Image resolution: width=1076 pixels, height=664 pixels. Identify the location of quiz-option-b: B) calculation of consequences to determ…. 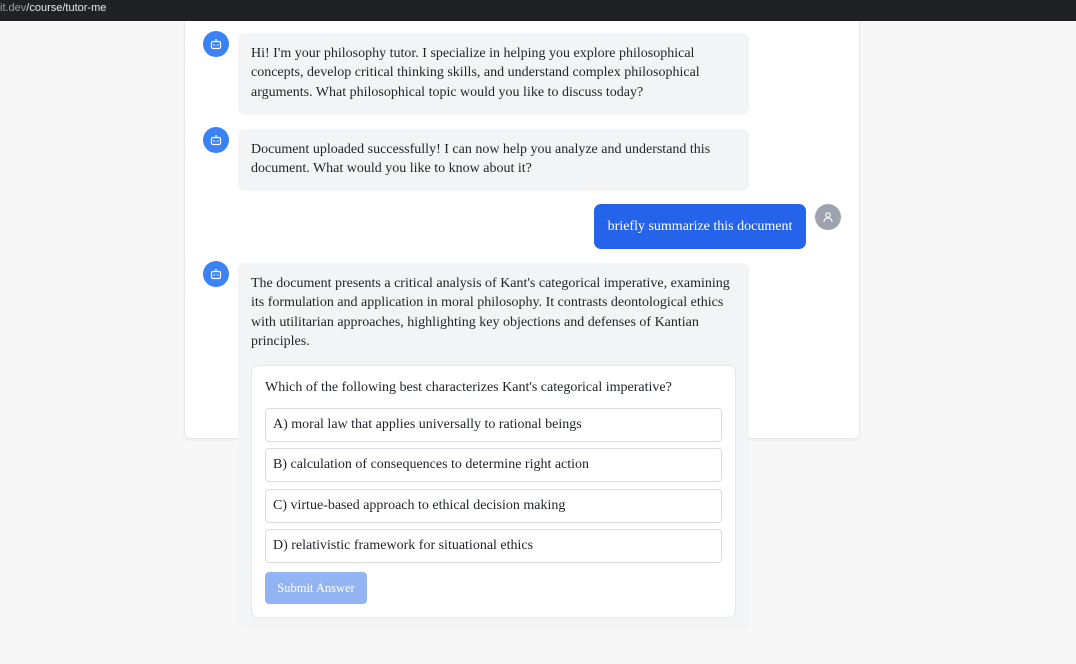
(493, 465).